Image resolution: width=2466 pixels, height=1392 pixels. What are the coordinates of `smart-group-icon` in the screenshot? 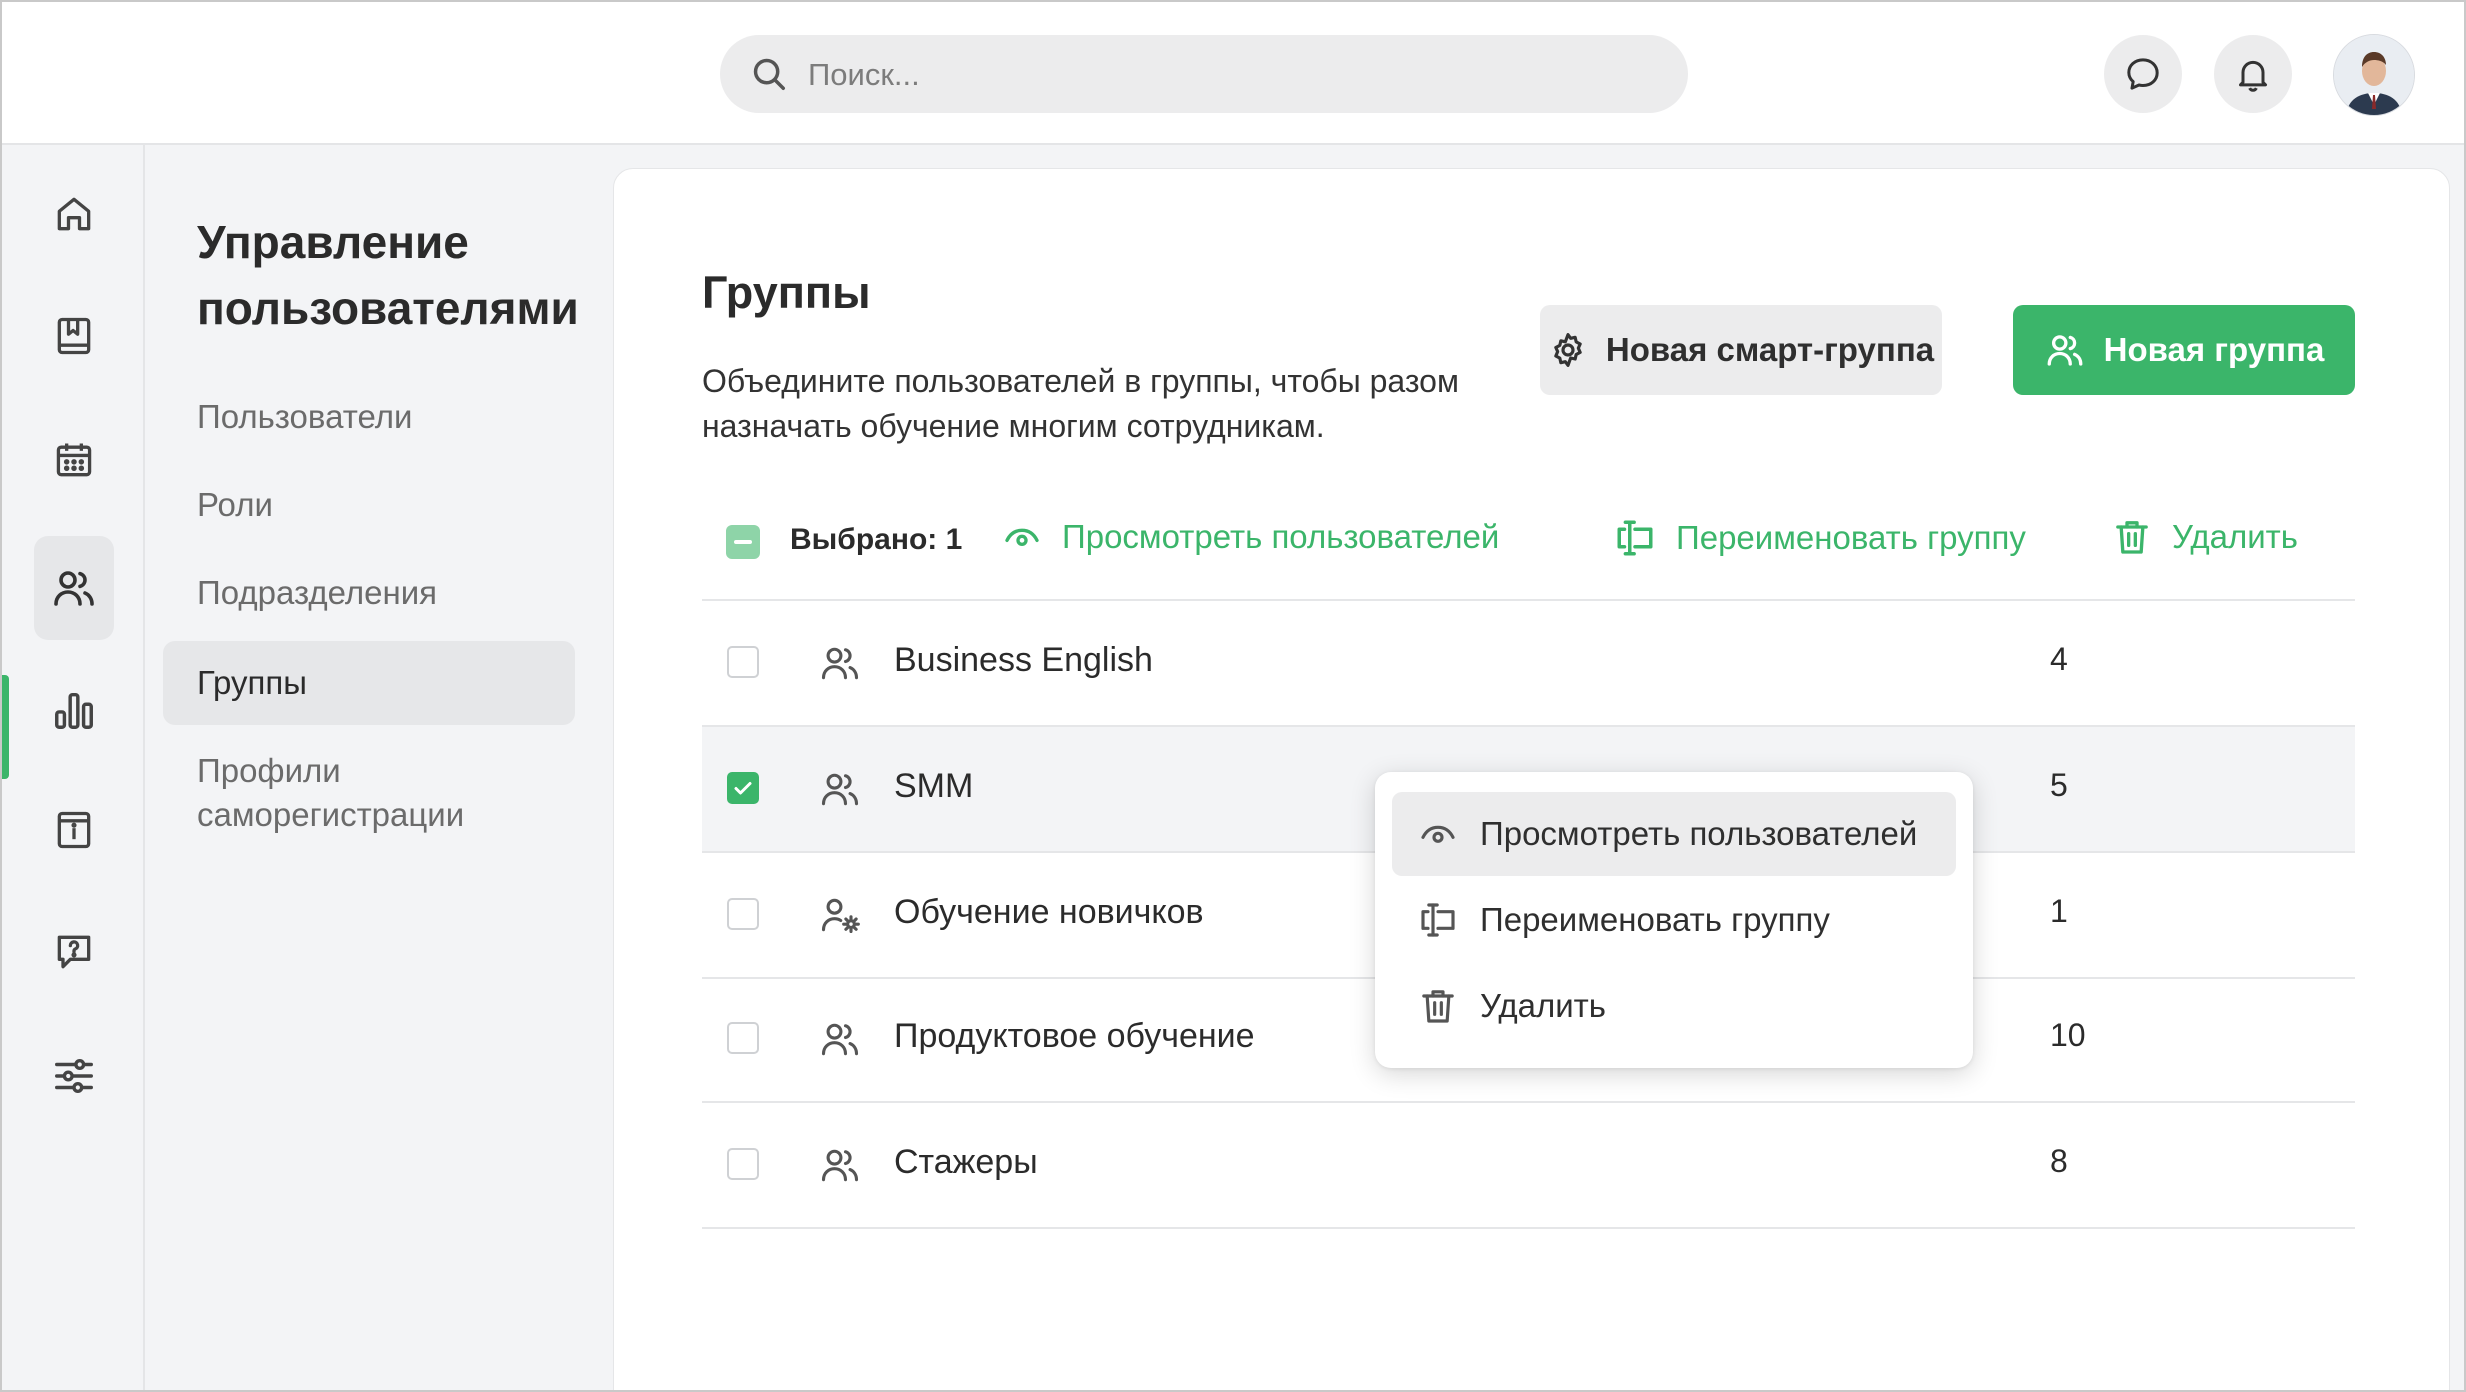 It's located at (840, 916).